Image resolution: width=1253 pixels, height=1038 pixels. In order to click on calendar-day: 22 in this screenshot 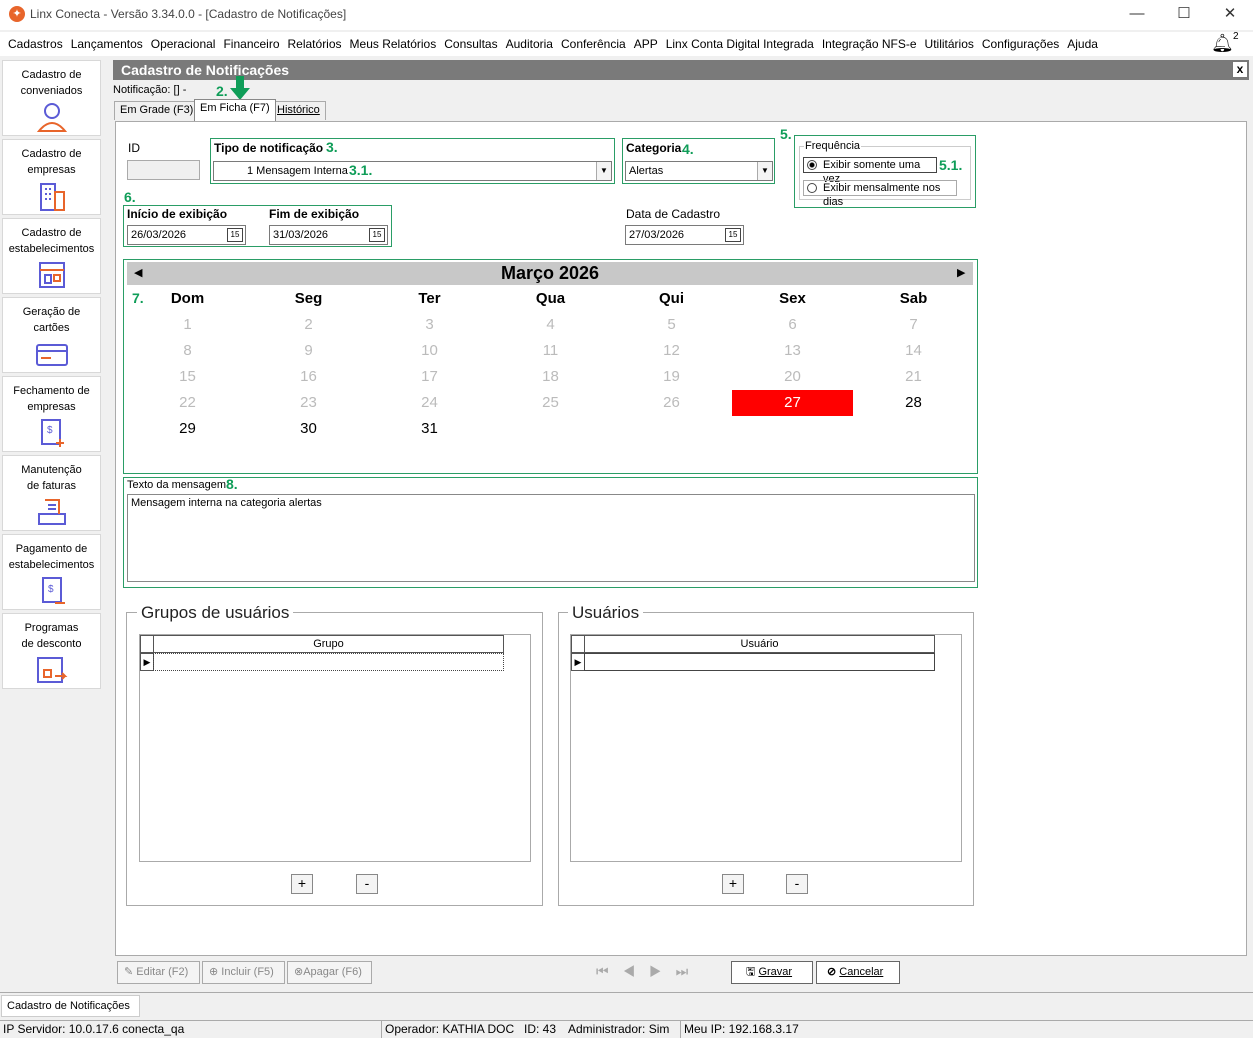, I will do `click(187, 403)`.